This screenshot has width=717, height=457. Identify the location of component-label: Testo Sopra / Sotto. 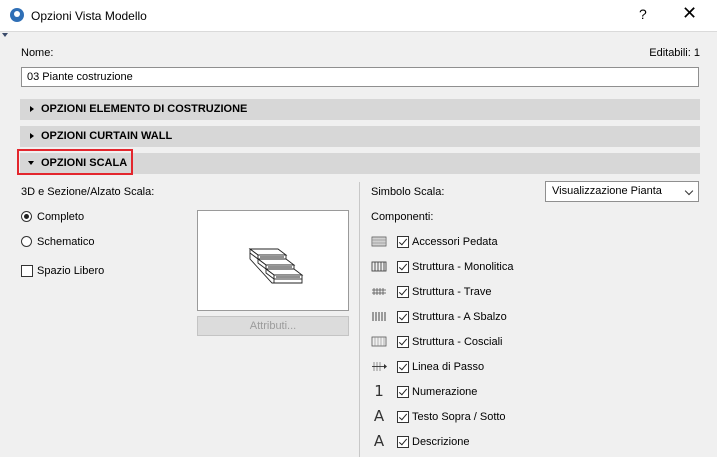
(459, 417).